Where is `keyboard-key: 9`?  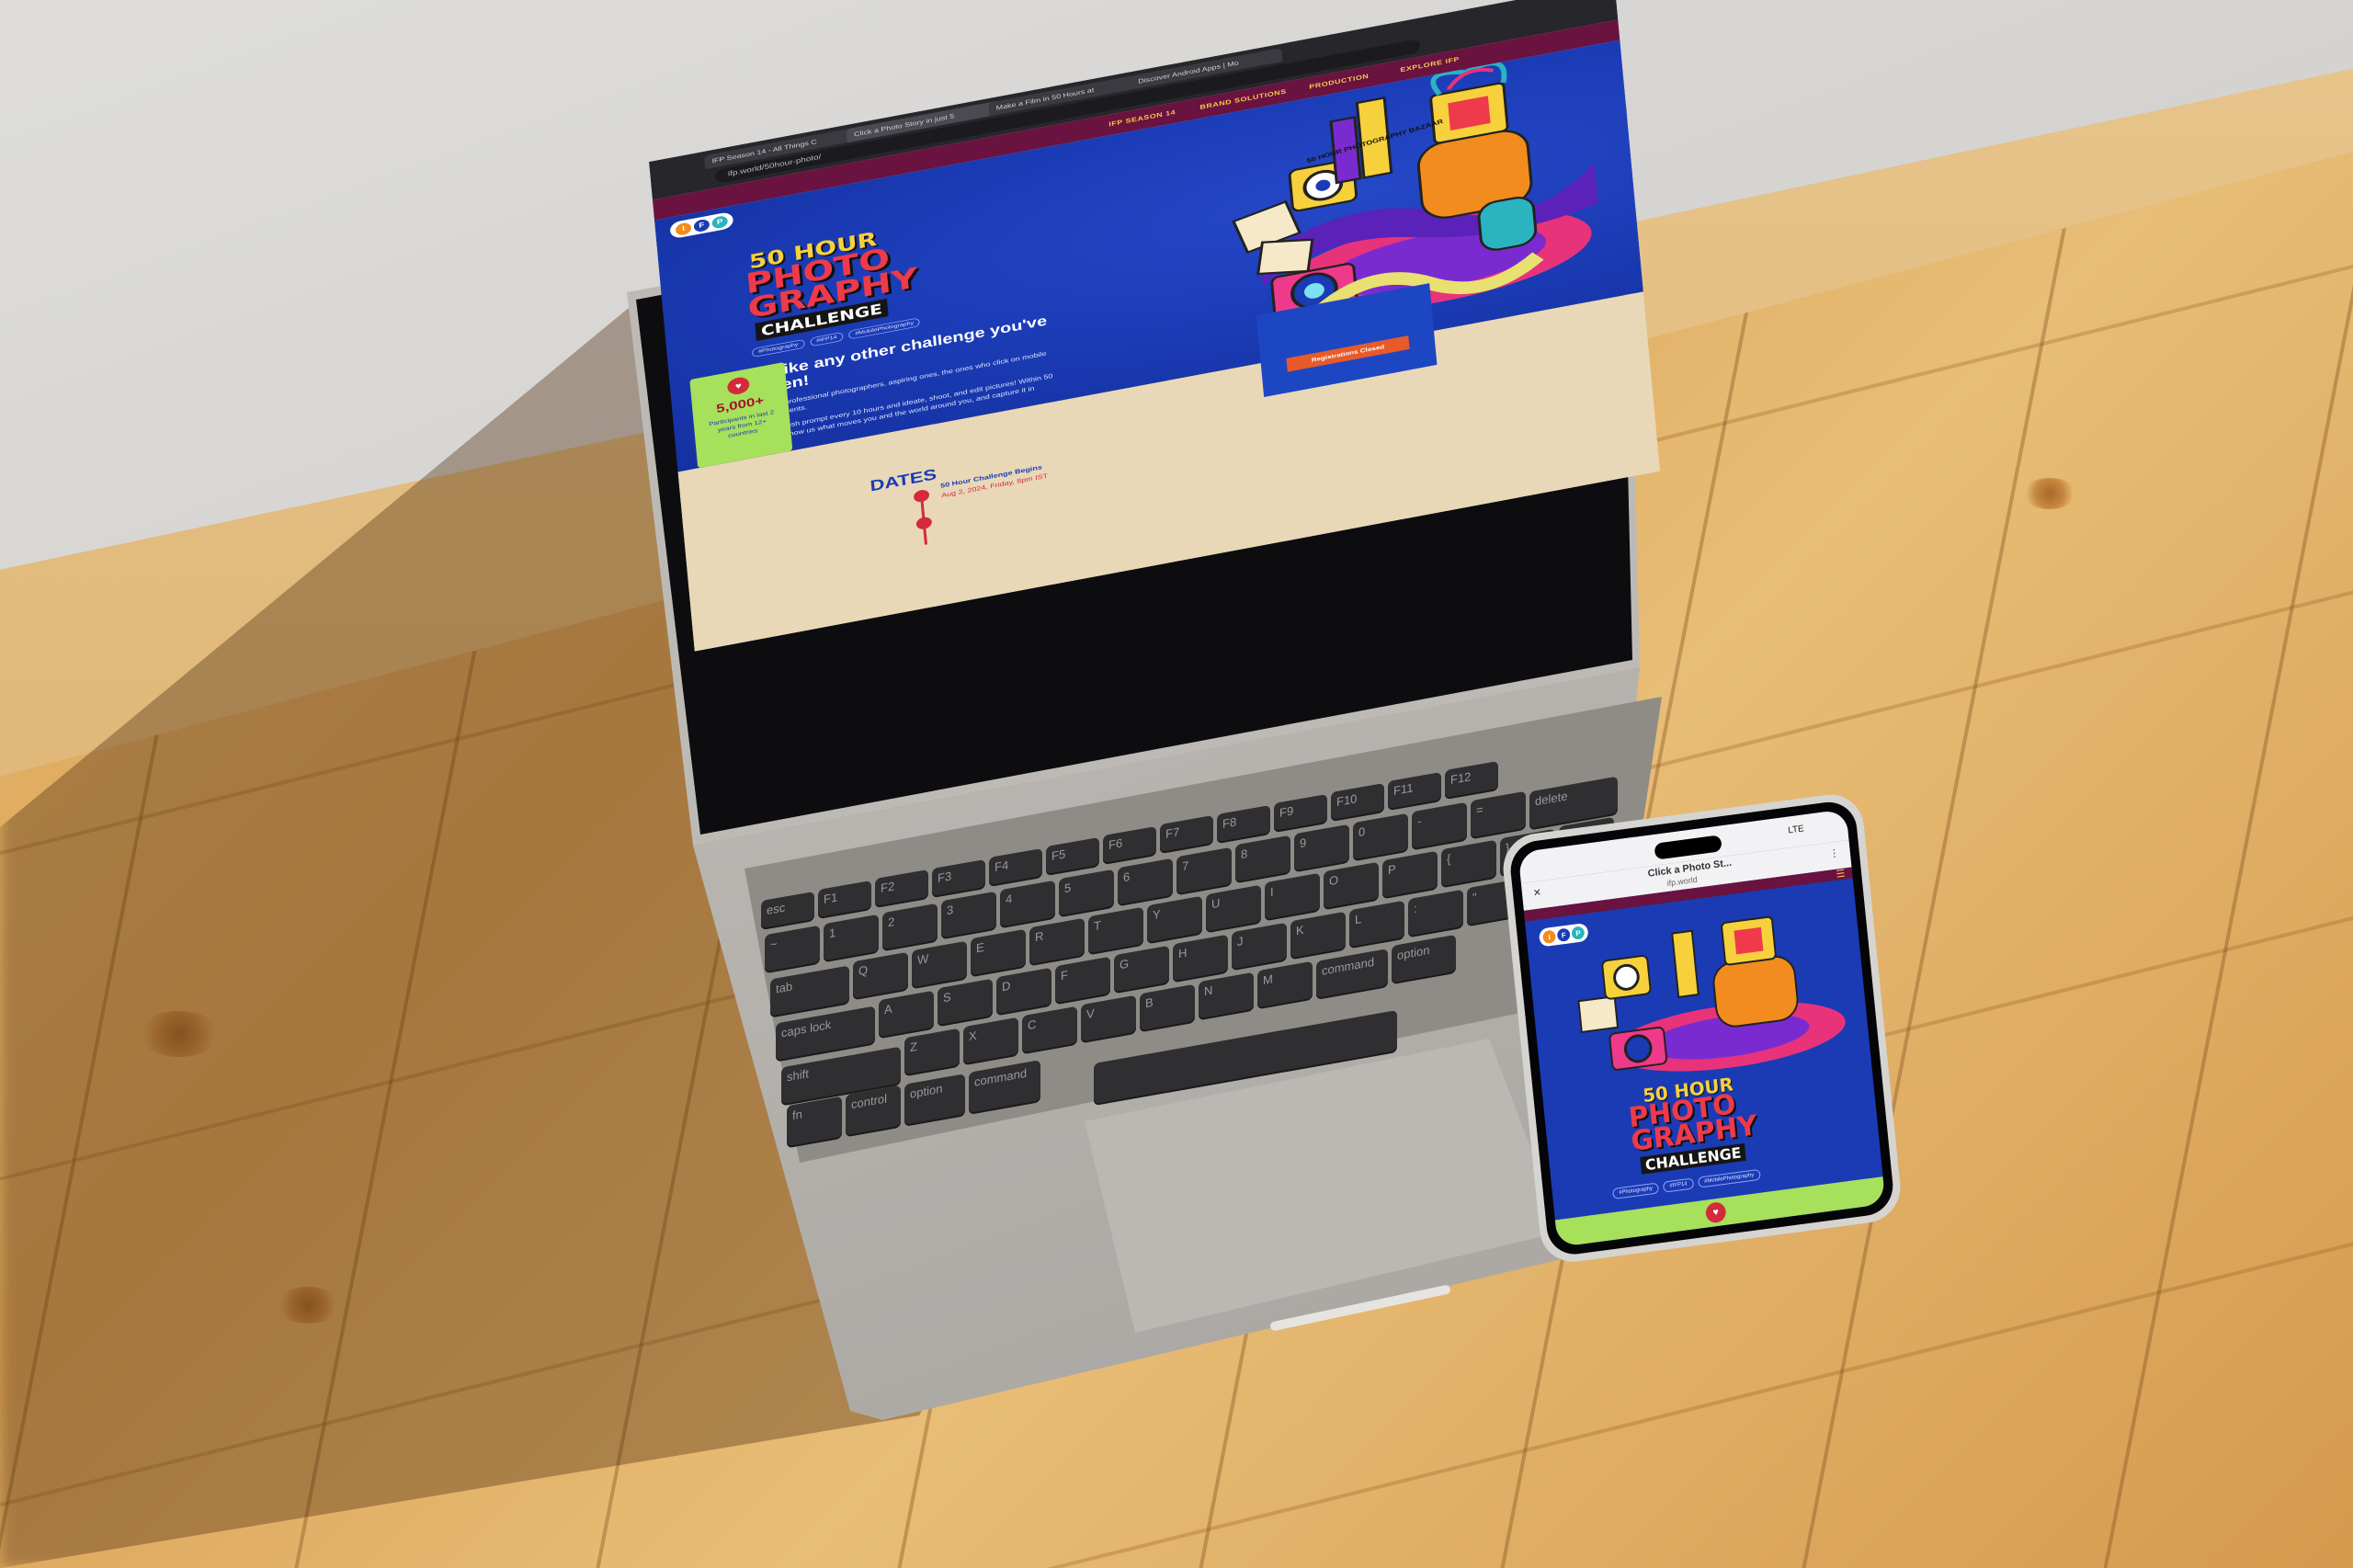
keyboard-key: 9 is located at coordinates (1321, 847).